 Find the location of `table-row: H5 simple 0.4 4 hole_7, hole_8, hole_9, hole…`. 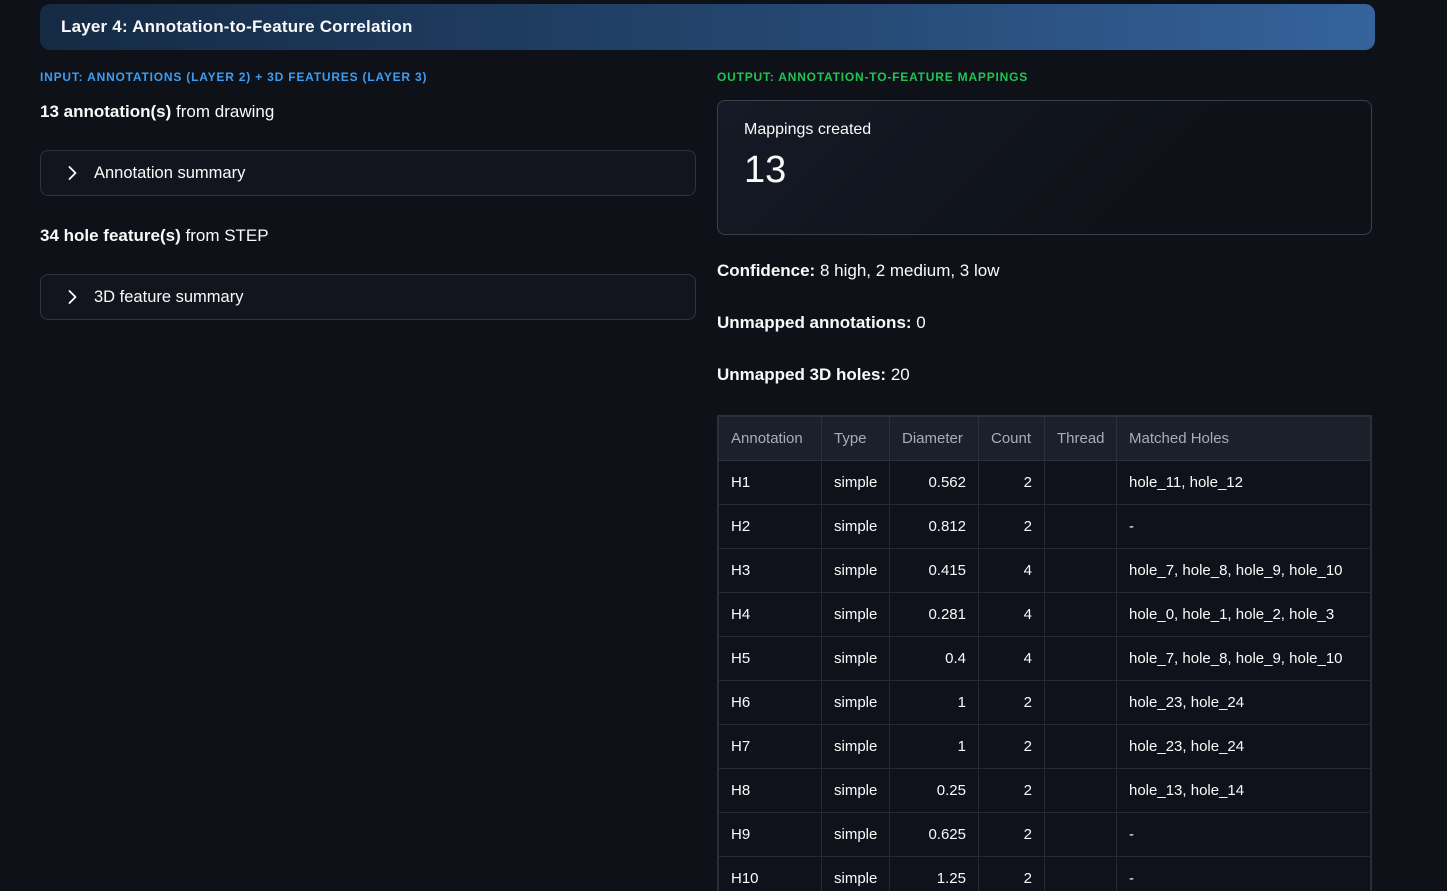

table-row: H5 simple 0.4 4 hole_7, hole_8, hole_9, hole… is located at coordinates (1044, 658).